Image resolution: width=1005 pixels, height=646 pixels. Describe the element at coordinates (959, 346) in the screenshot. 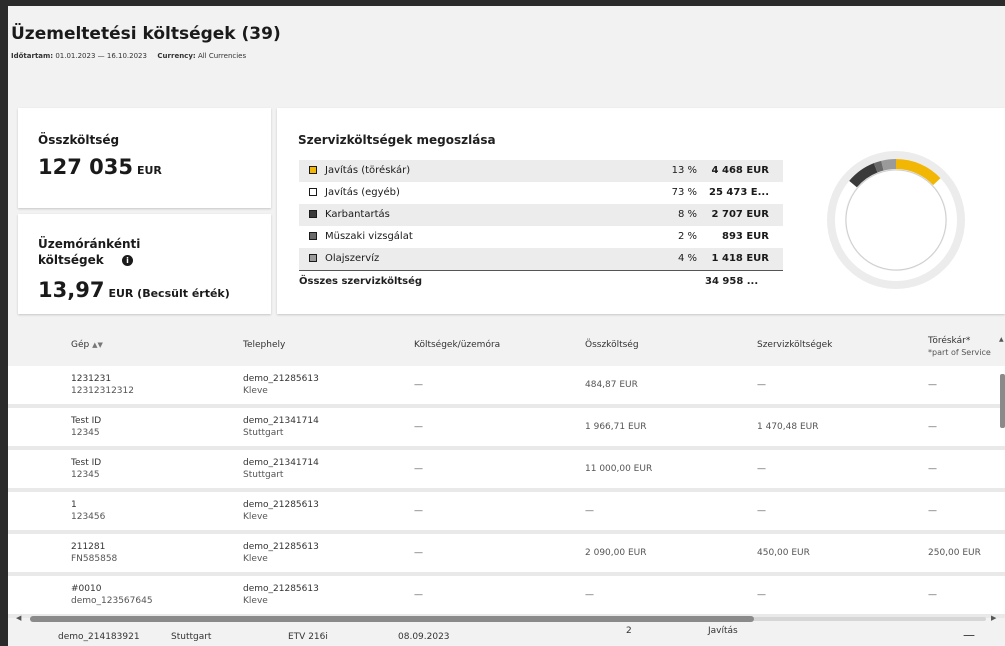

I see `column-header-breakage: Töréskár* *part of Service` at that location.